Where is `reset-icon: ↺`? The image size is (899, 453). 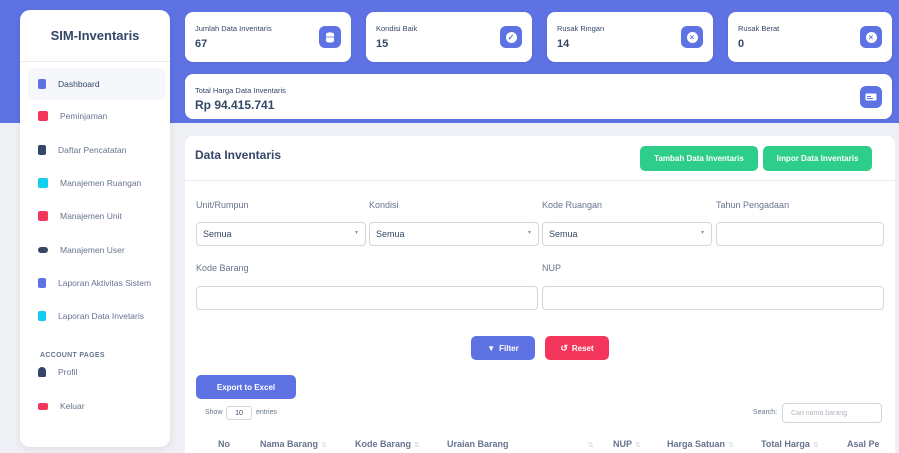 reset-icon: ↺ is located at coordinates (564, 347).